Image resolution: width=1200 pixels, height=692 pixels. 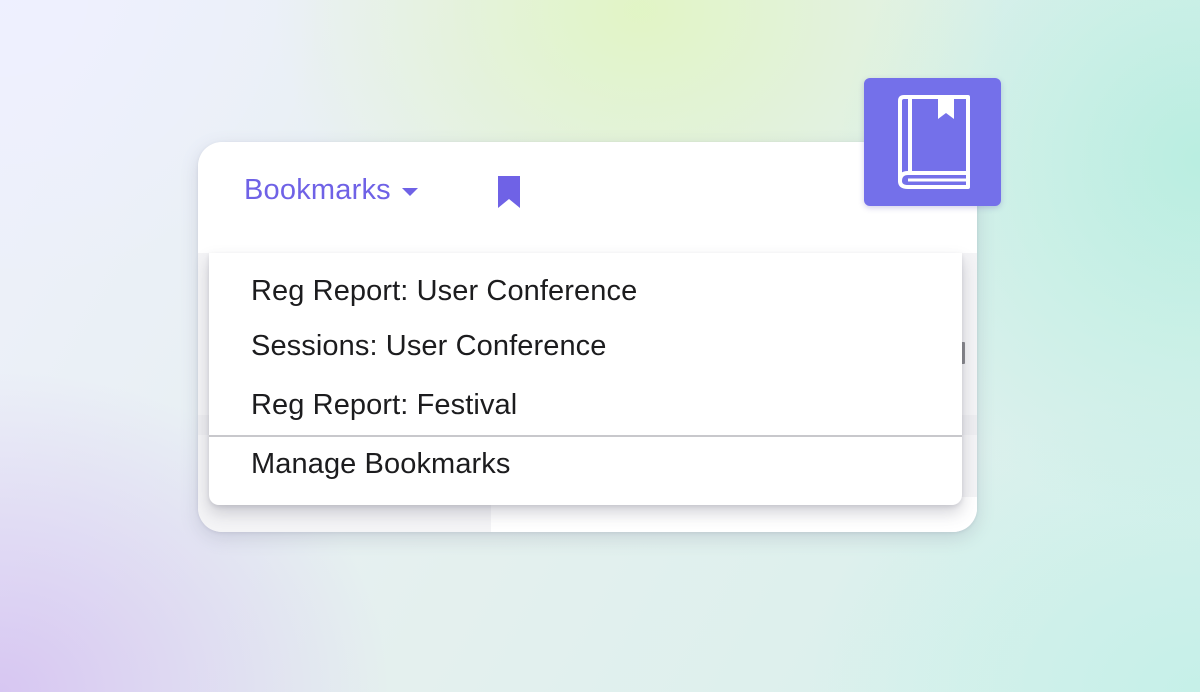 I want to click on manage-bookmarks-item: Manage Bookmarks, so click(x=381, y=464).